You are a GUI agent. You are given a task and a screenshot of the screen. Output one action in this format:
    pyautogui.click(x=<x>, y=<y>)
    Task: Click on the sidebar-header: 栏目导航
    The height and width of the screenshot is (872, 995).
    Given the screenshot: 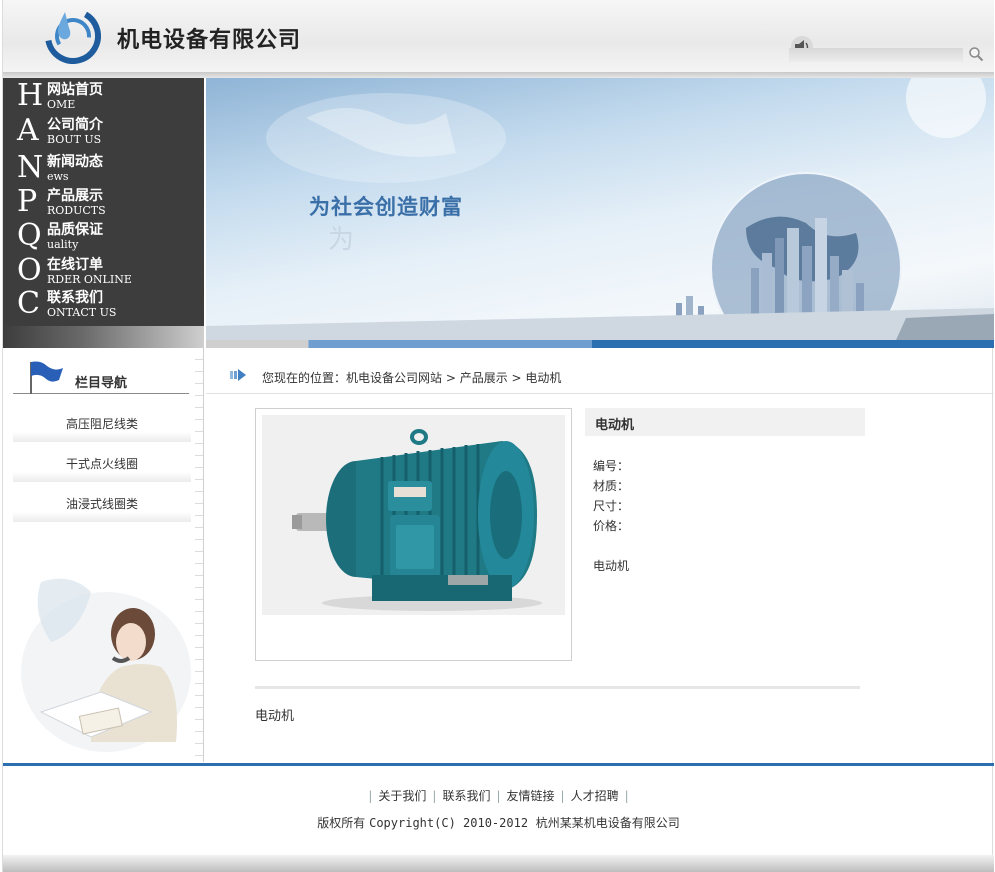 What is the action you would take?
    pyautogui.click(x=101, y=377)
    